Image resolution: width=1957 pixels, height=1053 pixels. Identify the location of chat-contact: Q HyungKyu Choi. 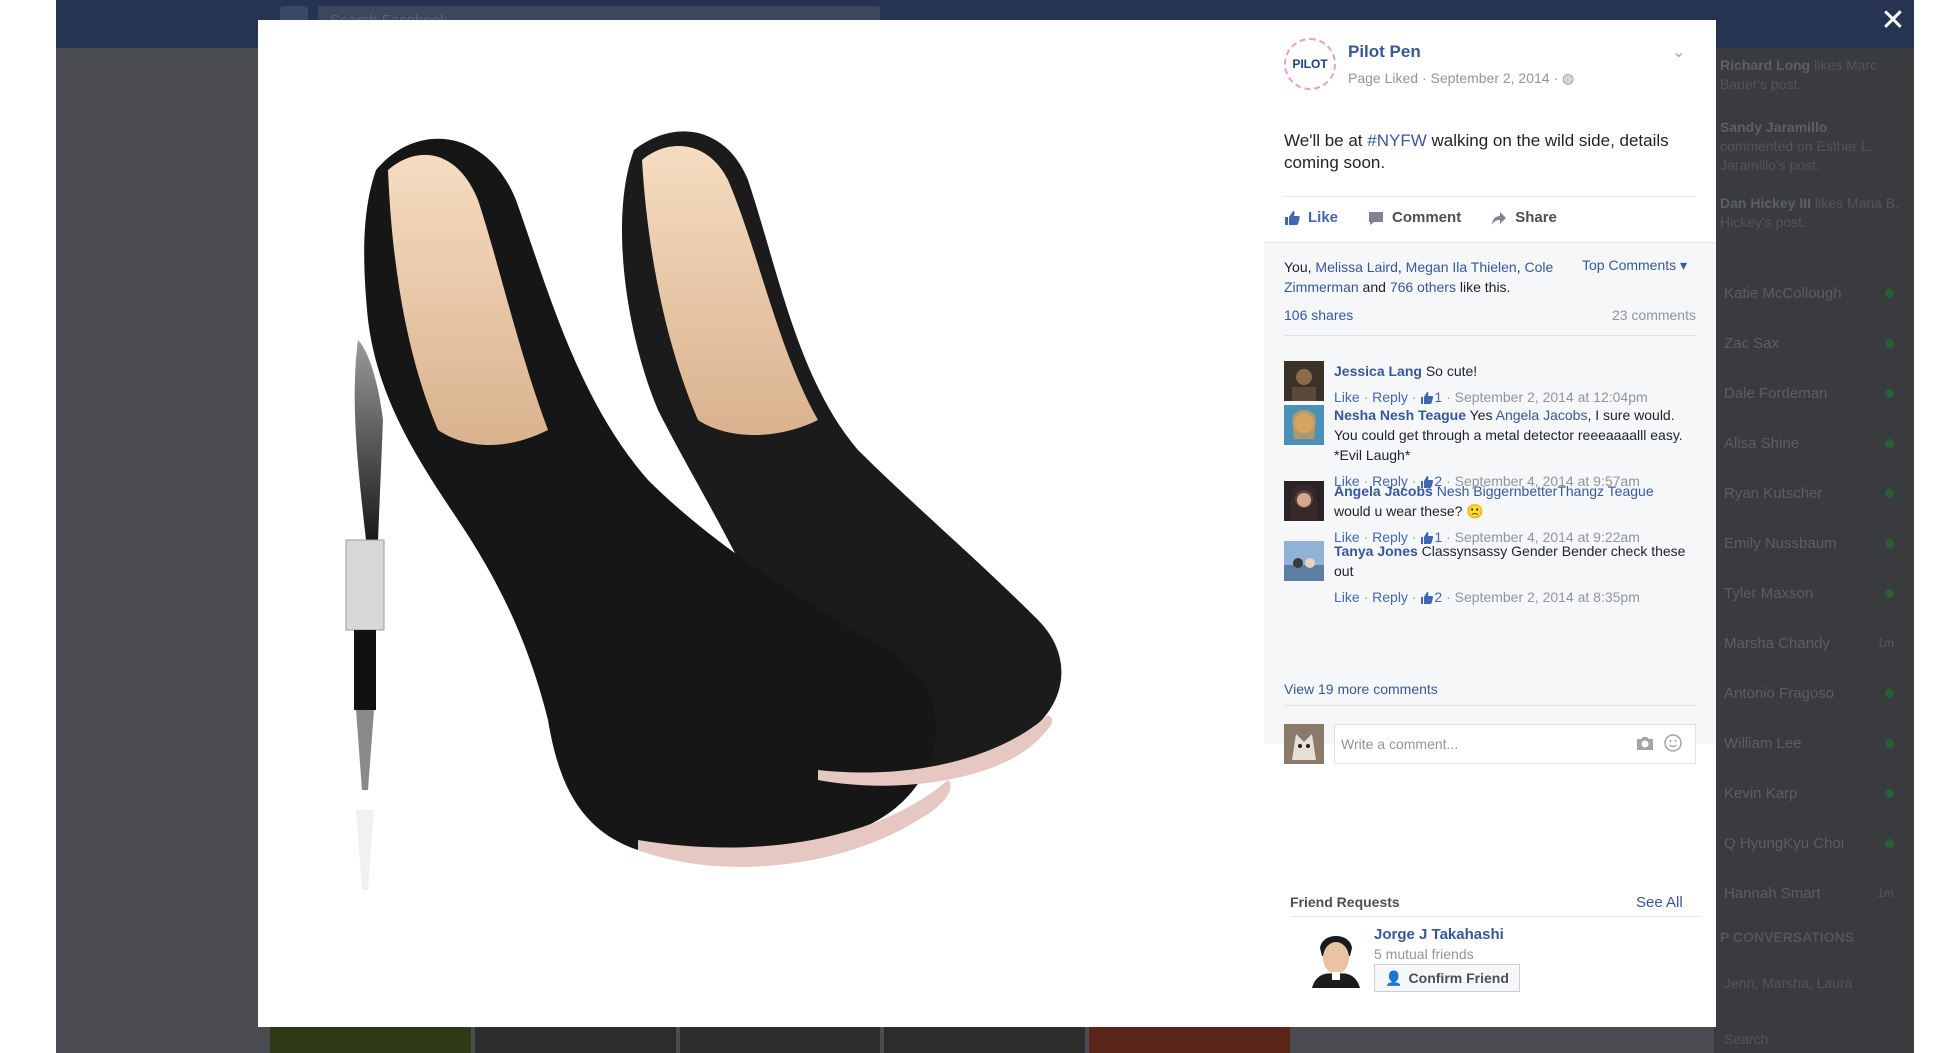
(1809, 843).